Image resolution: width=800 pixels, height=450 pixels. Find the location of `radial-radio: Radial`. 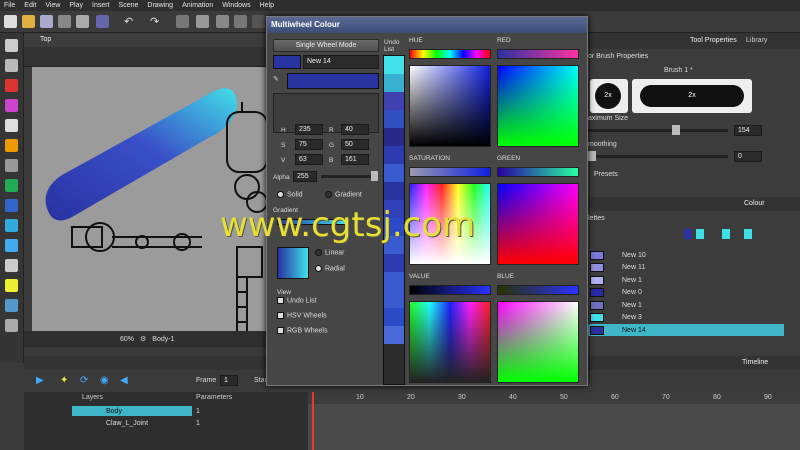

radial-radio: Radial is located at coordinates (330, 268).